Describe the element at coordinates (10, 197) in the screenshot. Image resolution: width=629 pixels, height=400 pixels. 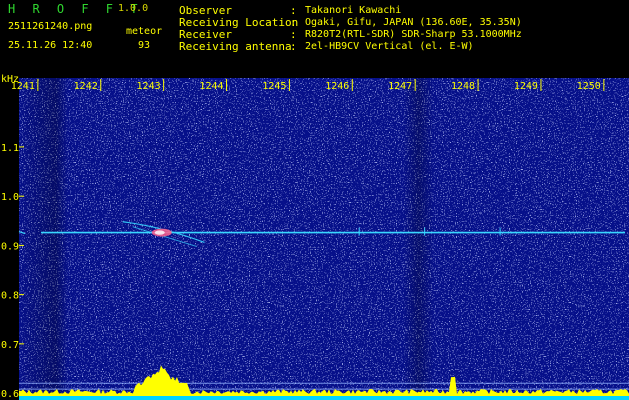
I see `freq-tick-label: 1.0` at that location.